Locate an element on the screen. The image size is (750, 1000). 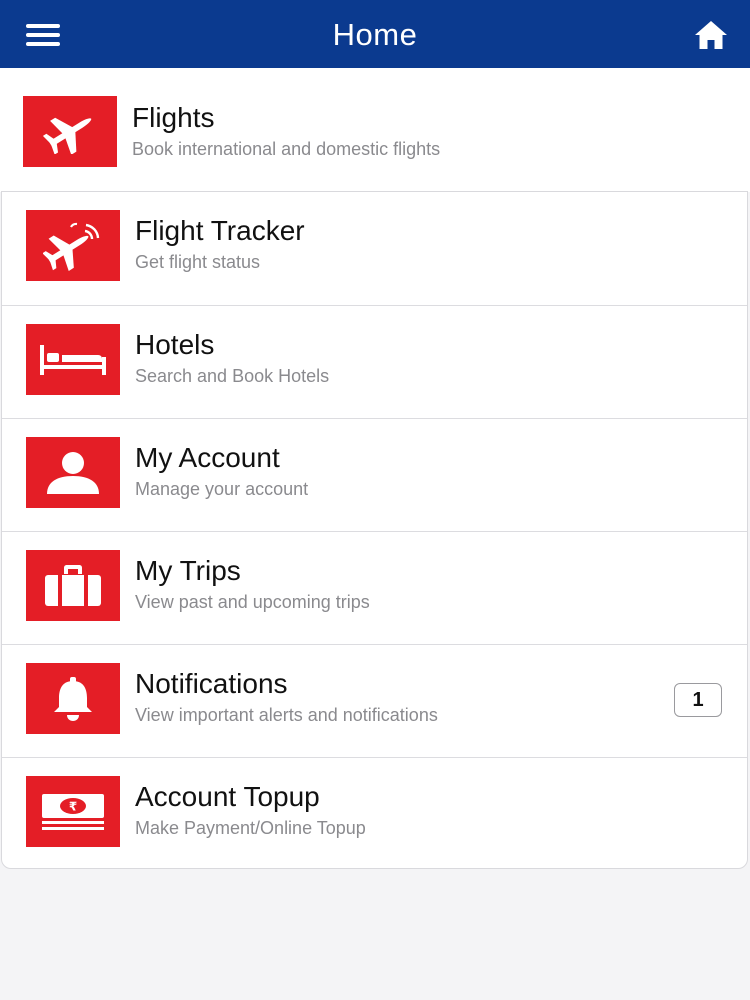
item-subtitle: View past and upcoming trips is located at coordinates (252, 602).